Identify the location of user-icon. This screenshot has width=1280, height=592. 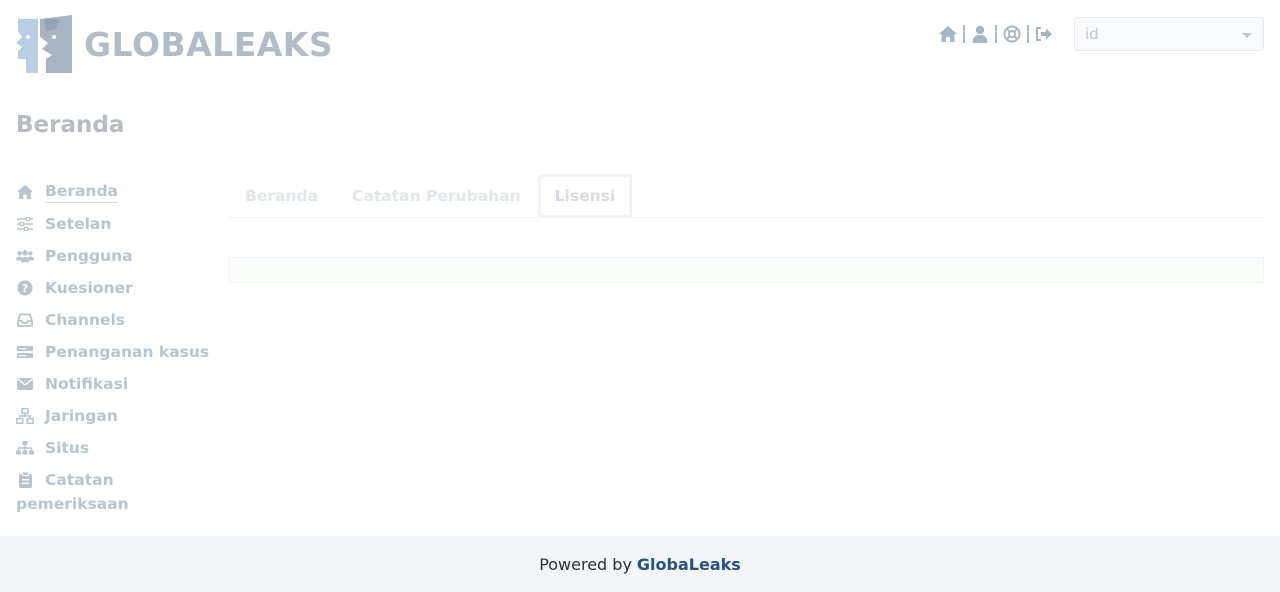
(980, 34).